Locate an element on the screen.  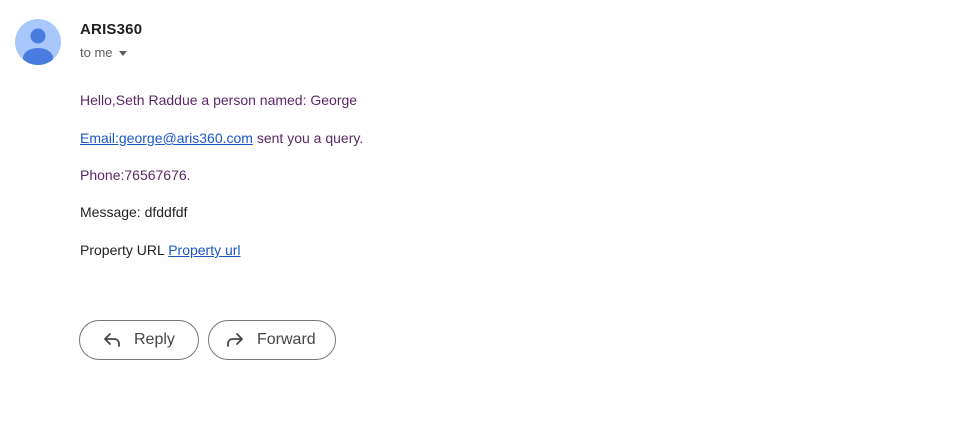
recipient-line: to me is located at coordinates (103, 52).